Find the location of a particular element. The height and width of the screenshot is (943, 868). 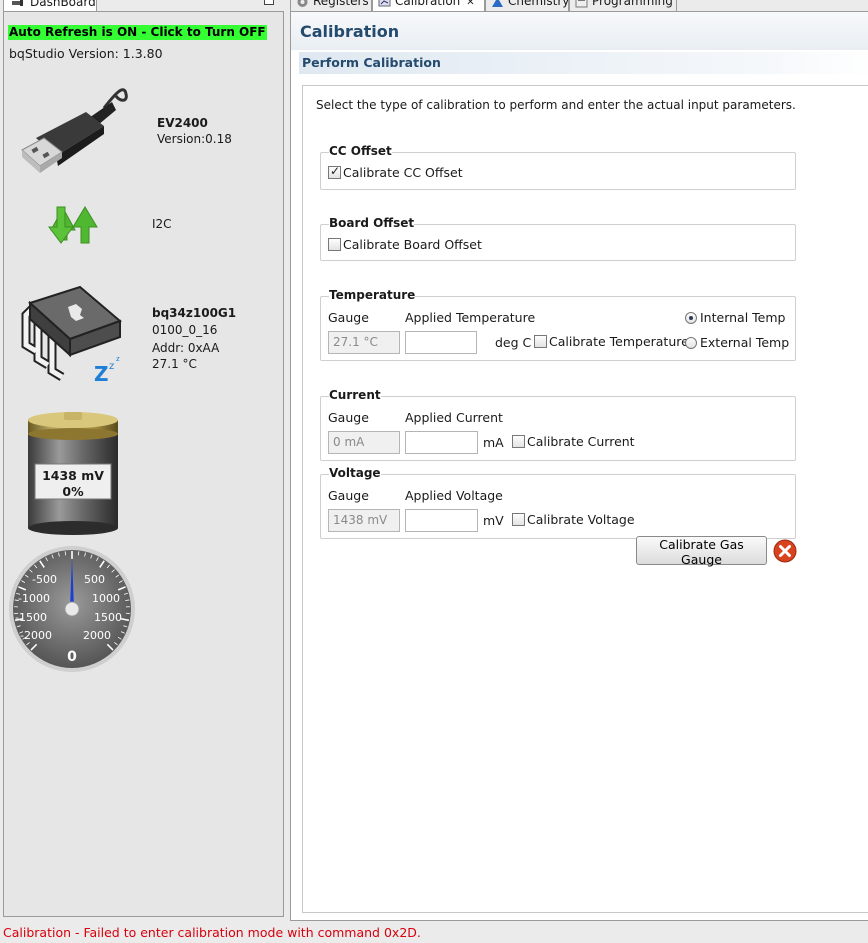

transfer-arrows-icon is located at coordinates (73, 225).